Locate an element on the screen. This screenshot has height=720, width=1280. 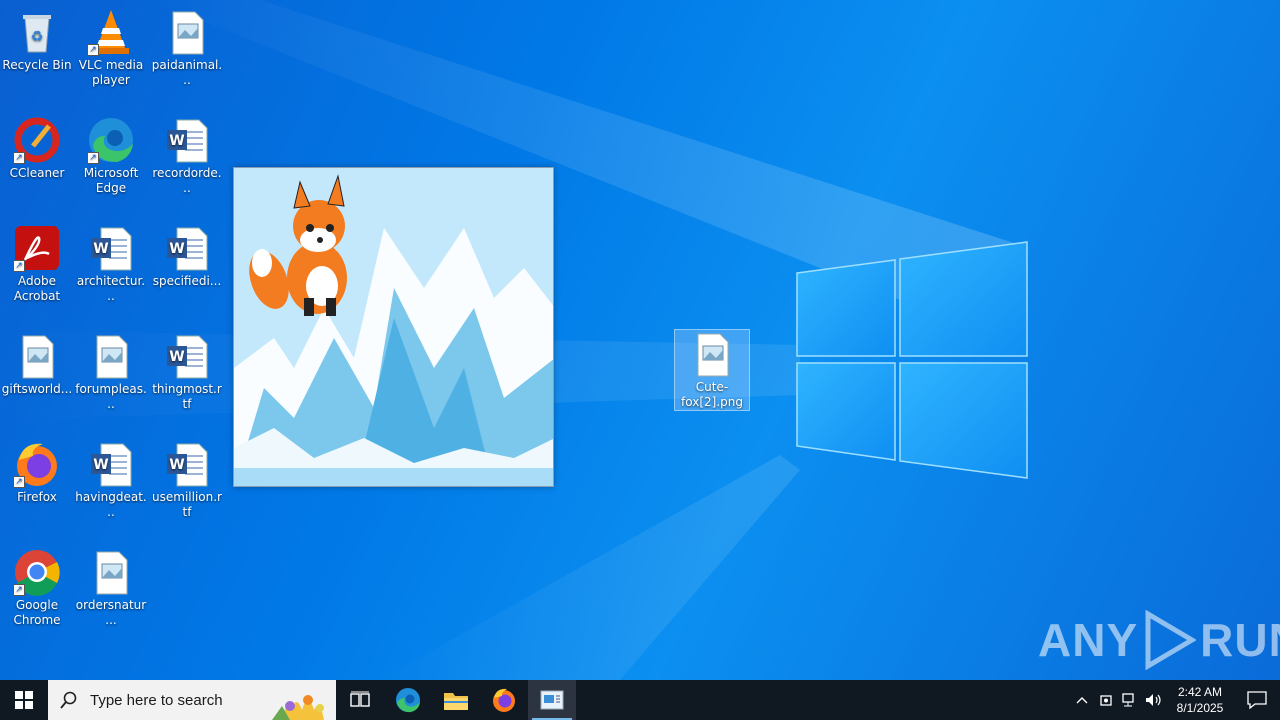
desktop-icon-adobe-acrobat: ↗ Adobe Acrobat is located at coordinates (37, 264).